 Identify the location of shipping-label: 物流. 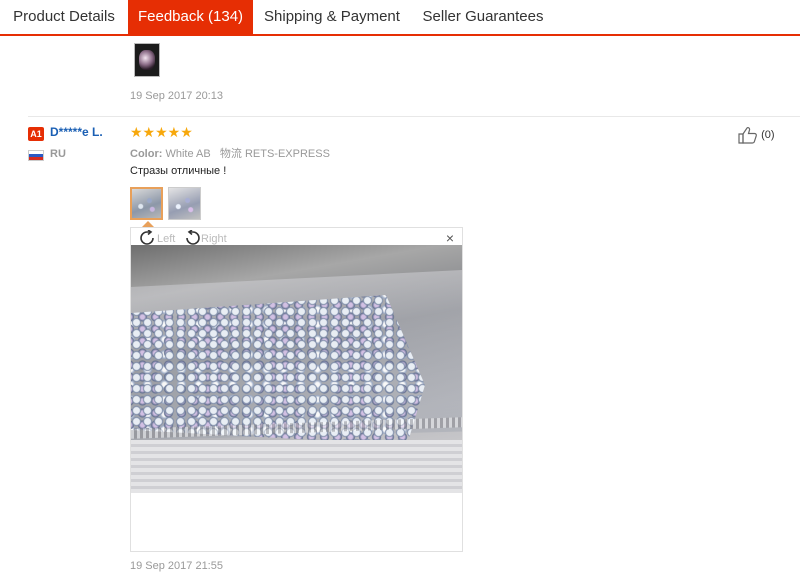
(230, 154).